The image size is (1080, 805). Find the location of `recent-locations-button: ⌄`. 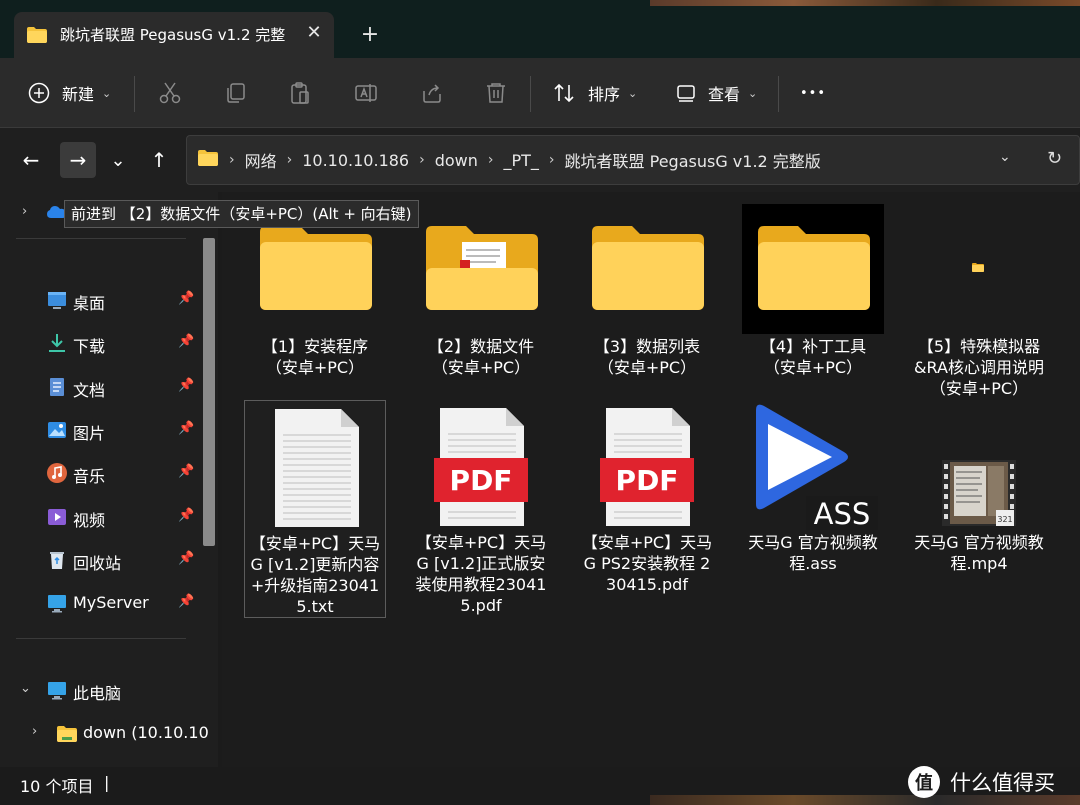

recent-locations-button: ⌄ is located at coordinates (118, 160).